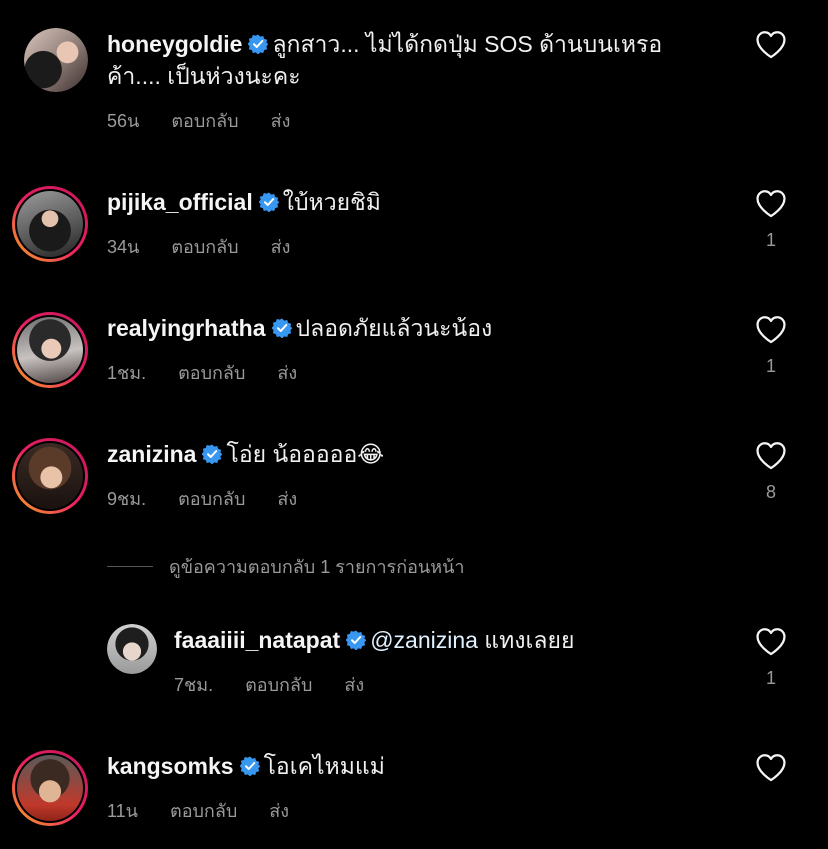 Image resolution: width=828 pixels, height=849 pixels. Describe the element at coordinates (331, 202) in the screenshot. I see `comment-text: ใบ้หวยชิมิ` at that location.